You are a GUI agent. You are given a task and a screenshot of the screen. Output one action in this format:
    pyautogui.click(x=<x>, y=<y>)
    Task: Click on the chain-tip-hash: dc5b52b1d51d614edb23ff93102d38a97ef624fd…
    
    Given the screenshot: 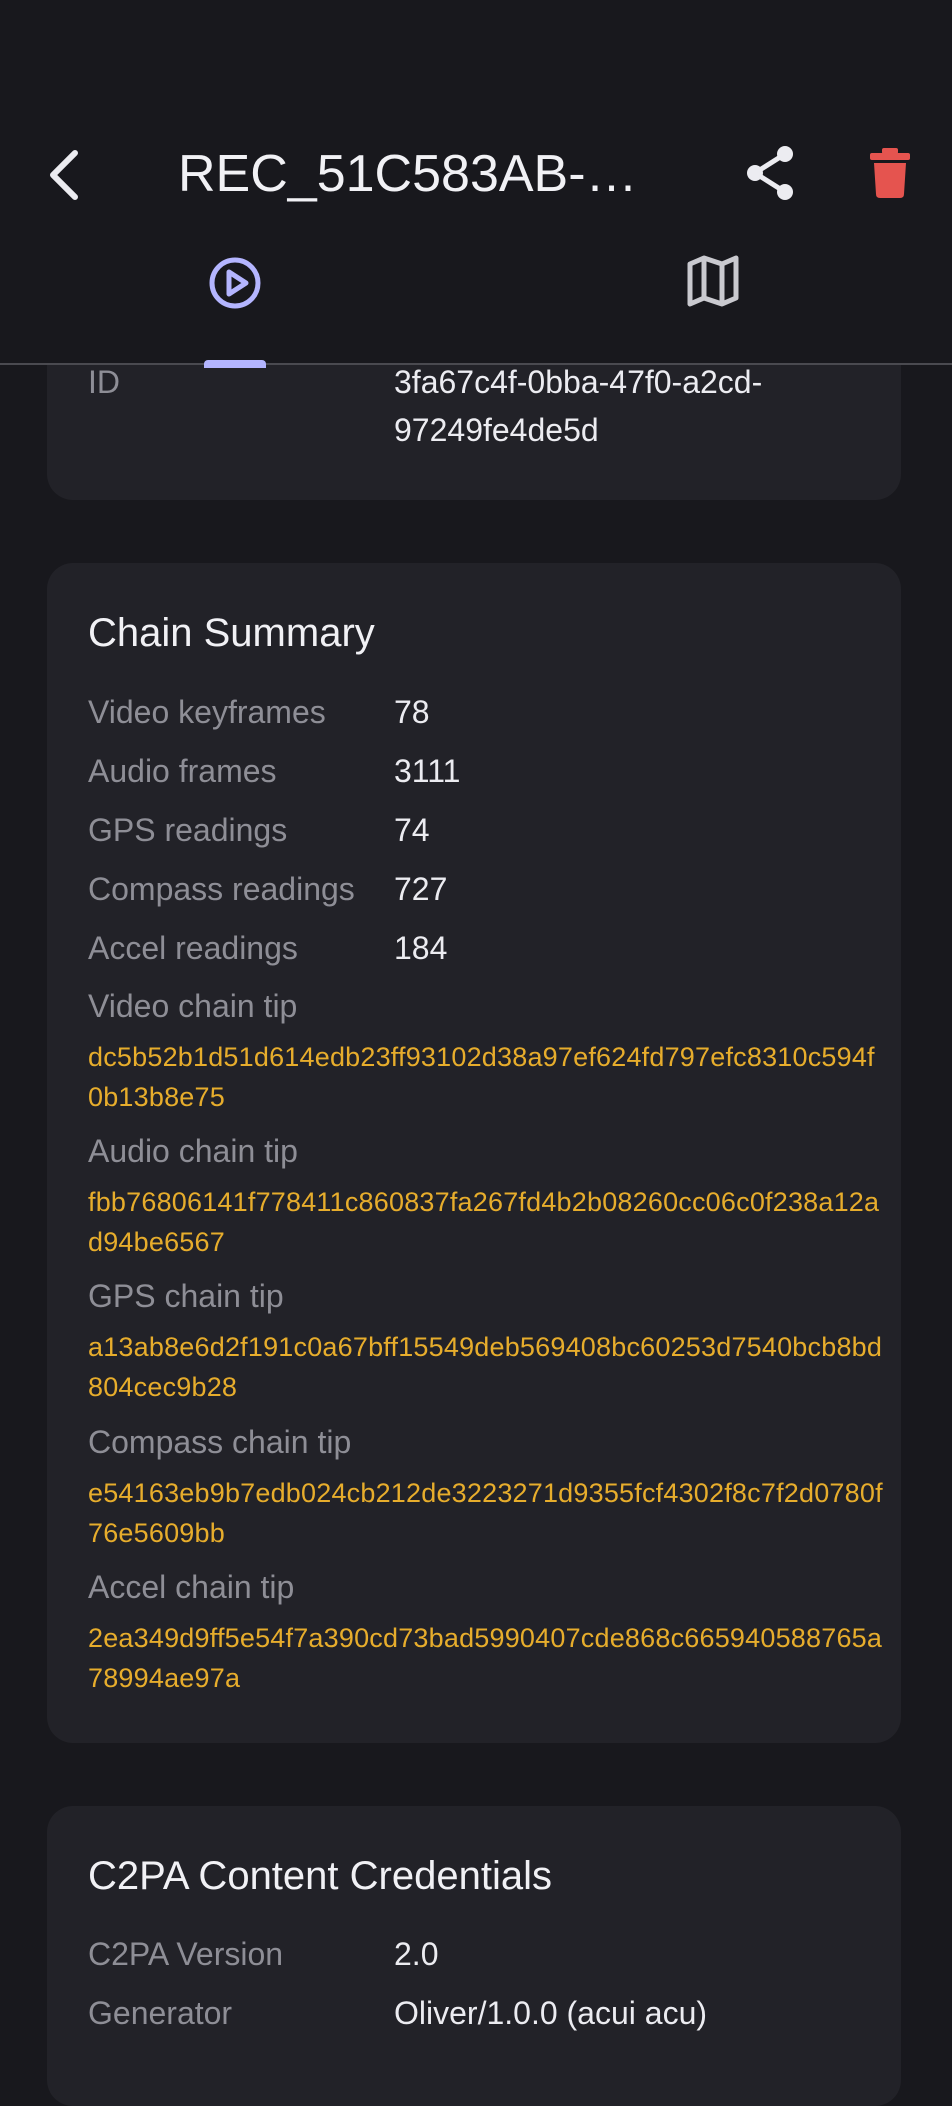 What is the action you would take?
    pyautogui.click(x=481, y=1077)
    